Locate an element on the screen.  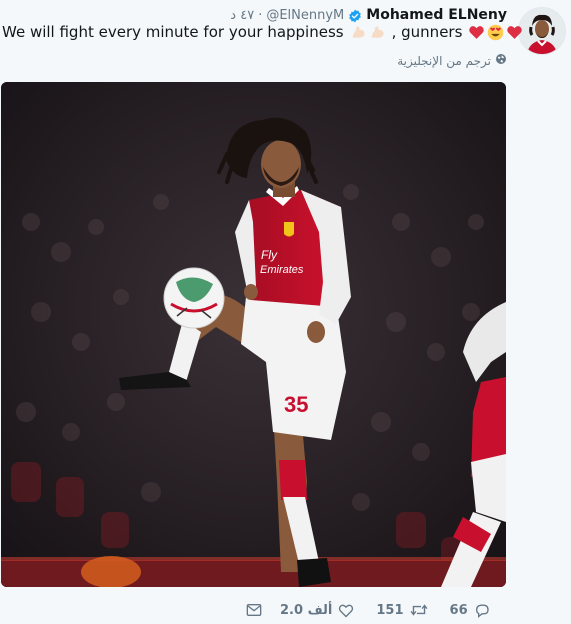
heart-icon is located at coordinates (346, 610).